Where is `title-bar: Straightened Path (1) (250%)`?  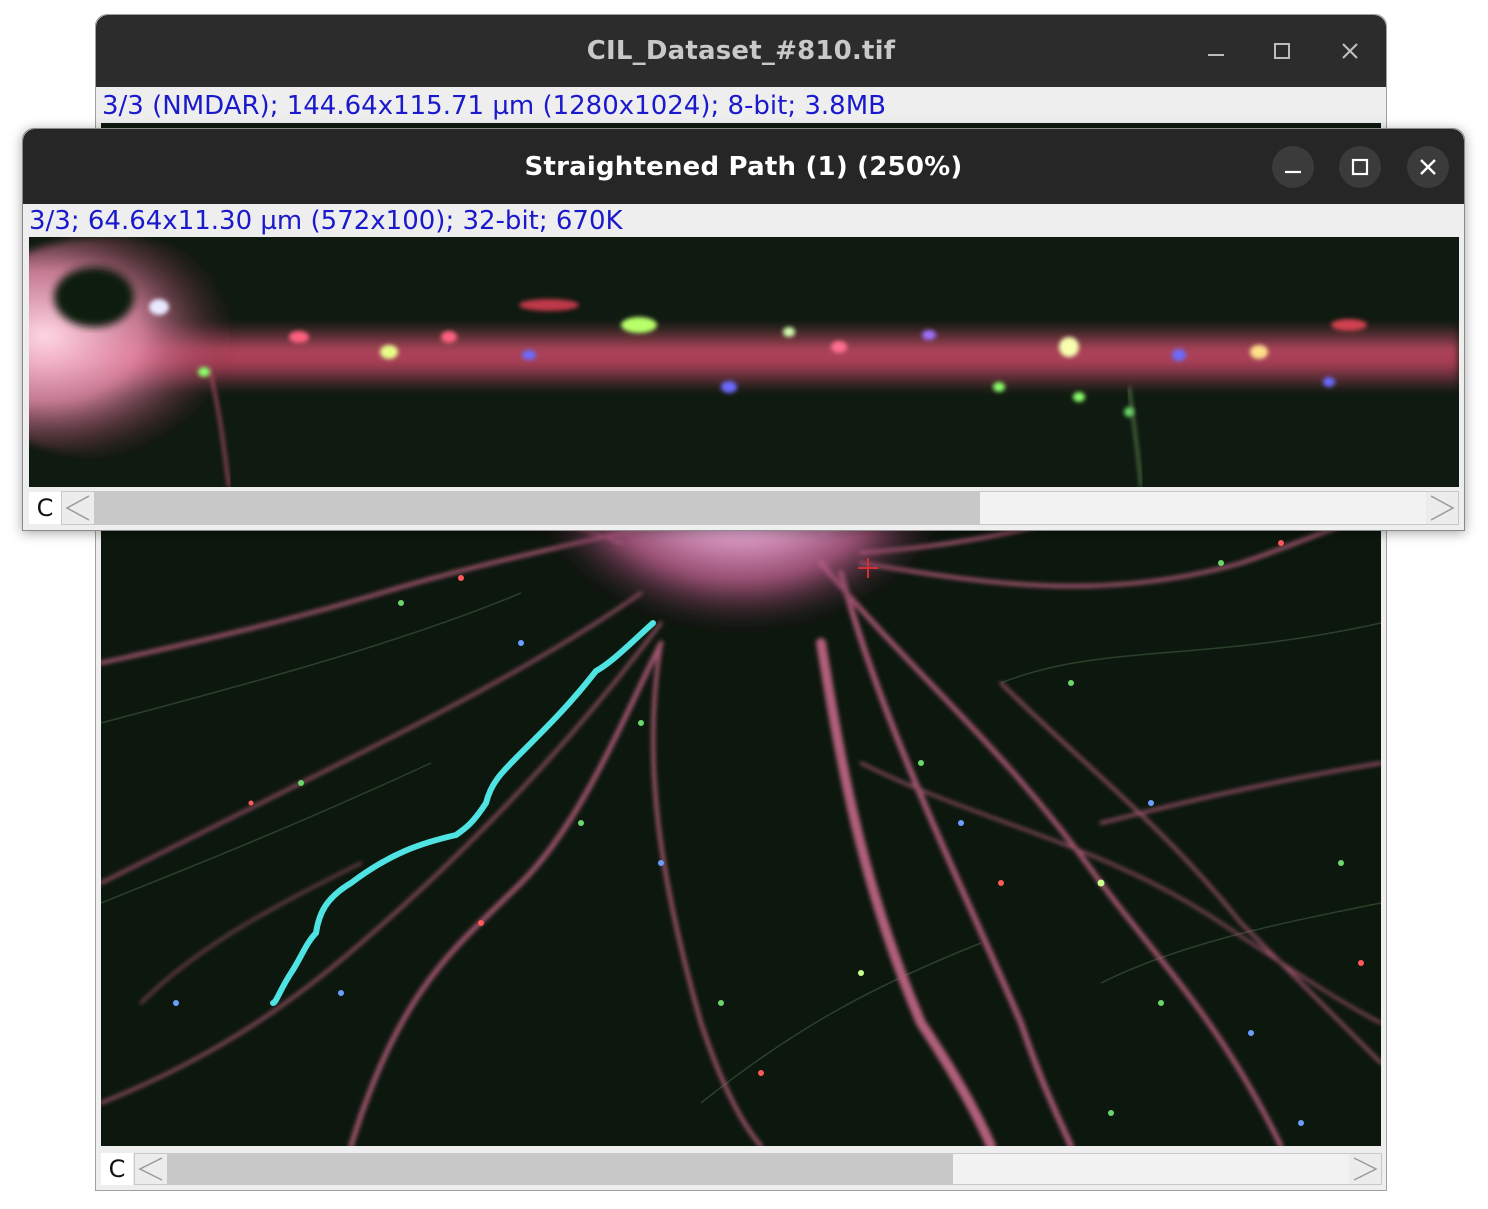 title-bar: Straightened Path (1) (250%) is located at coordinates (743, 166).